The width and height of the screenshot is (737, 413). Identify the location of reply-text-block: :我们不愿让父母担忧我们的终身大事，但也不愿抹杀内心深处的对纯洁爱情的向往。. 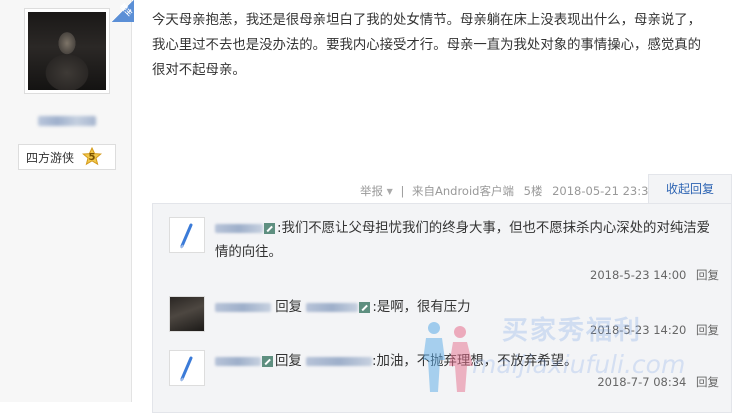
(465, 241).